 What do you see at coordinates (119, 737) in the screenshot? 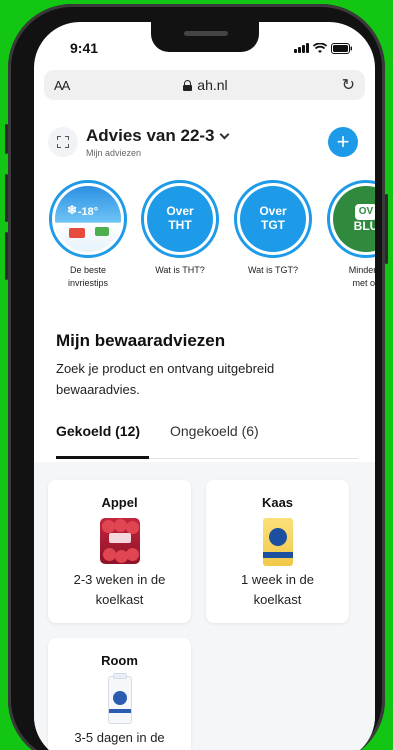
I see `product-advice: 3-5 dagen in de` at bounding box center [119, 737].